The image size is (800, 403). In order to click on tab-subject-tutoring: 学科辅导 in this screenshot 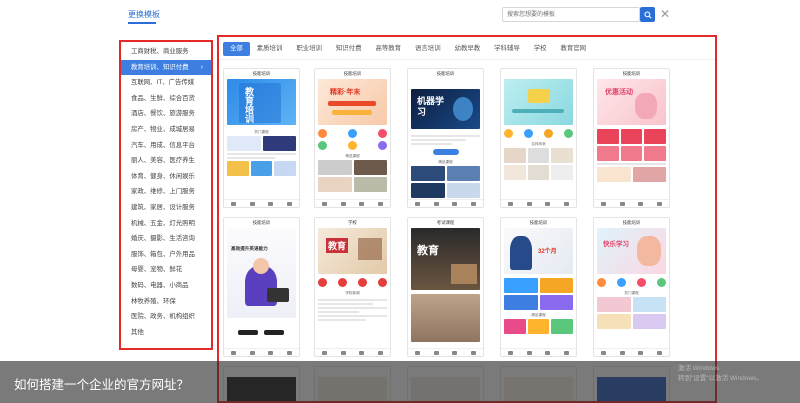, I will do `click(507, 49)`.